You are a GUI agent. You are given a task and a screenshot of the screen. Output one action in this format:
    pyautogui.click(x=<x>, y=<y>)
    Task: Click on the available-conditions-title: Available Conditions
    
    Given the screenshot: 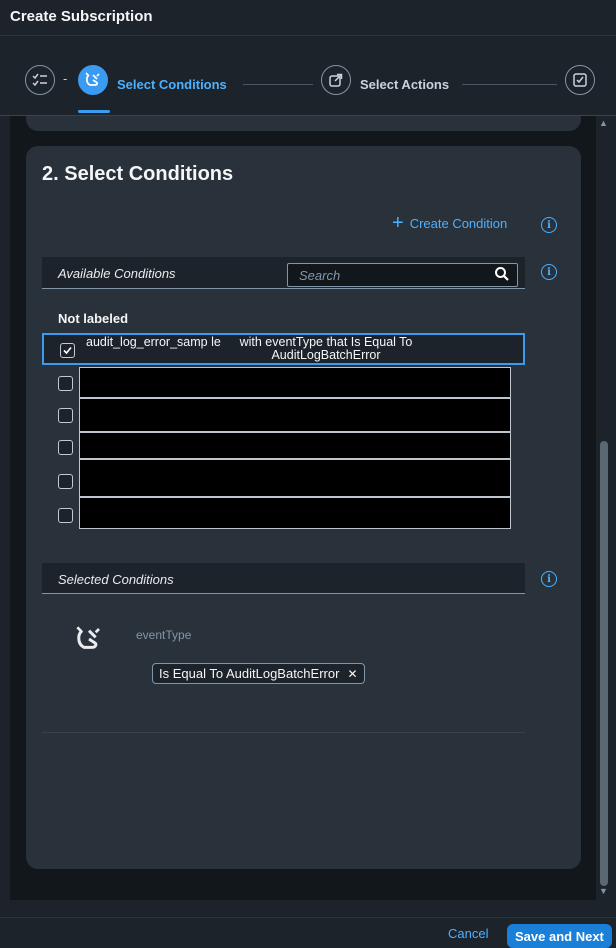 What is the action you would take?
    pyautogui.click(x=117, y=273)
    